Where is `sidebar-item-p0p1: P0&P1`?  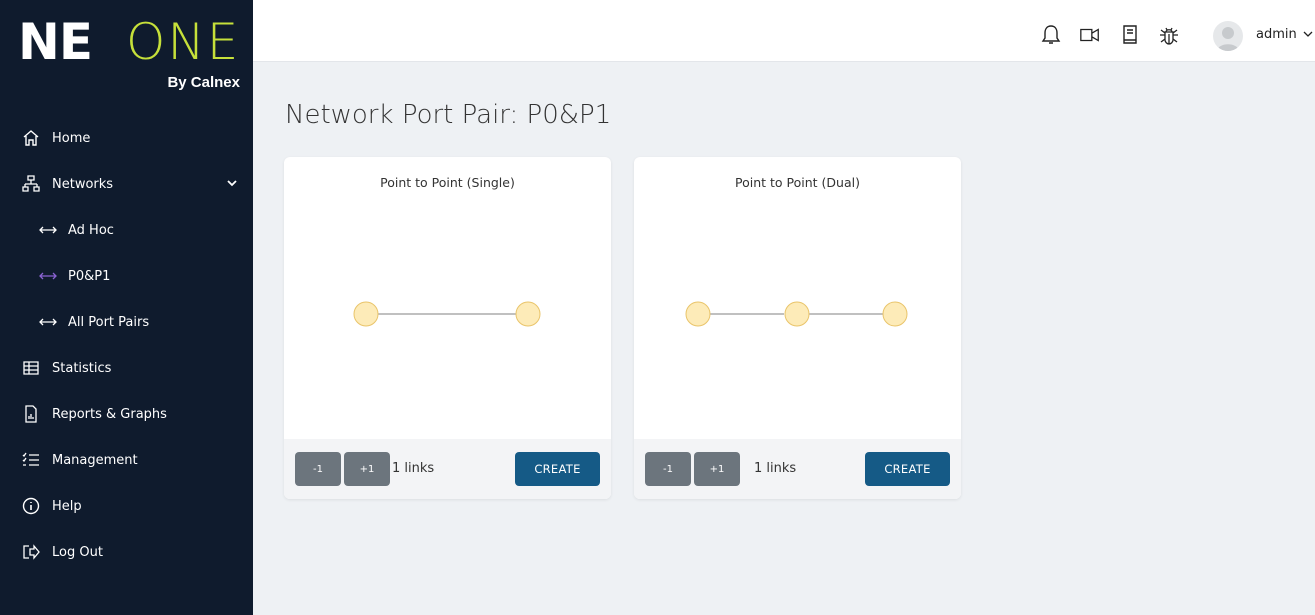 sidebar-item-p0p1: P0&P1 is located at coordinates (126, 276).